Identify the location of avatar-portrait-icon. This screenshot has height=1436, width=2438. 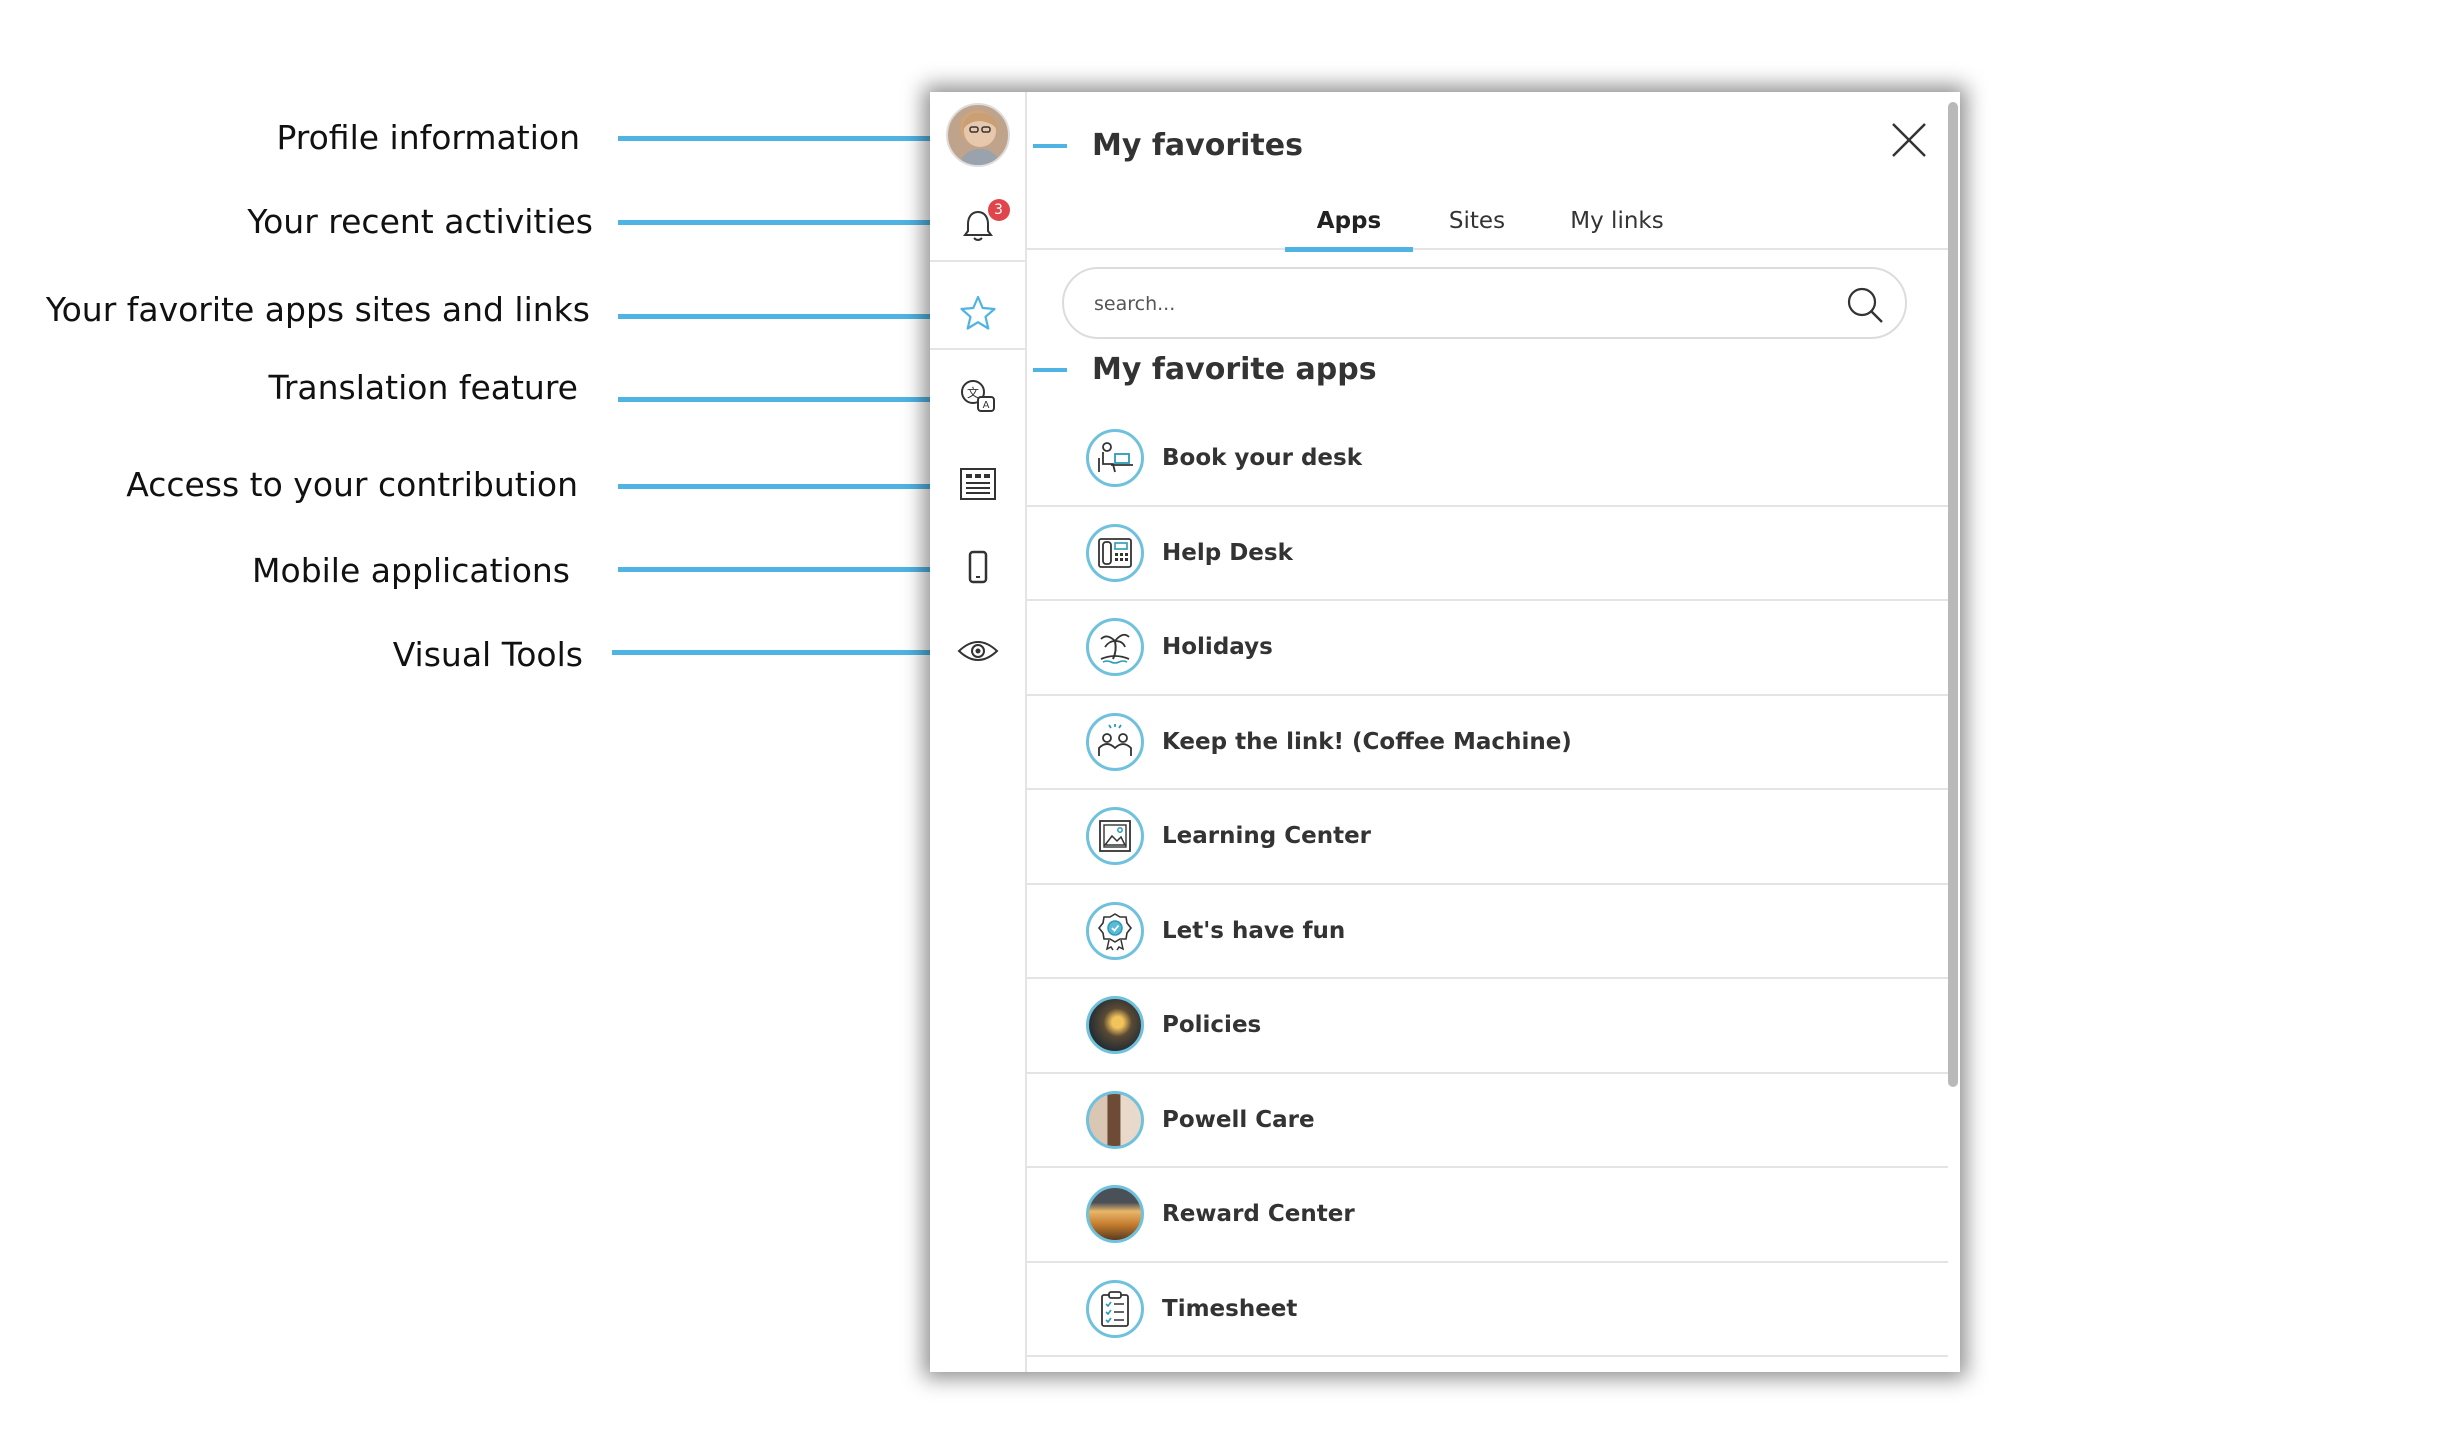
(979, 138).